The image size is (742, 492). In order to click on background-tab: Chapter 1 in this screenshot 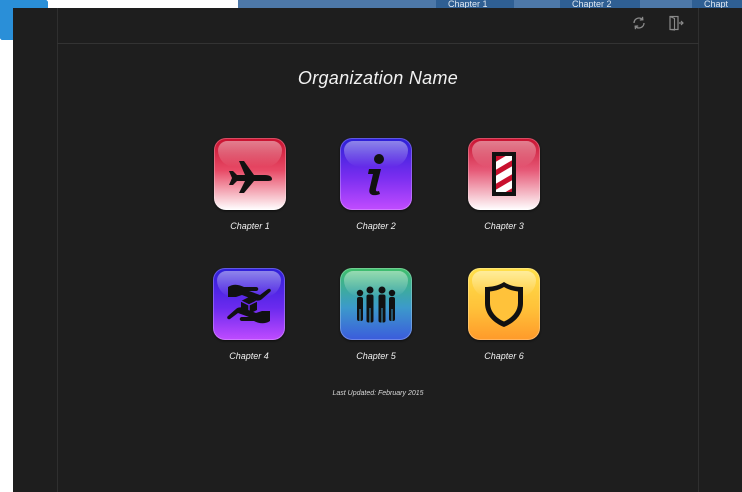, I will do `click(475, 4)`.